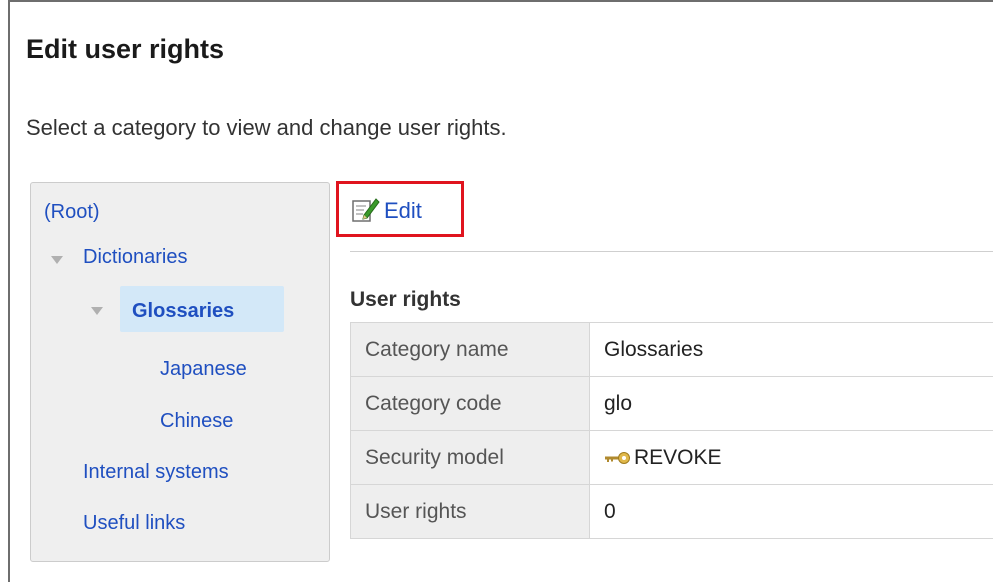 The image size is (993, 582). What do you see at coordinates (470, 403) in the screenshot?
I see `row-label-category-code: Category code` at bounding box center [470, 403].